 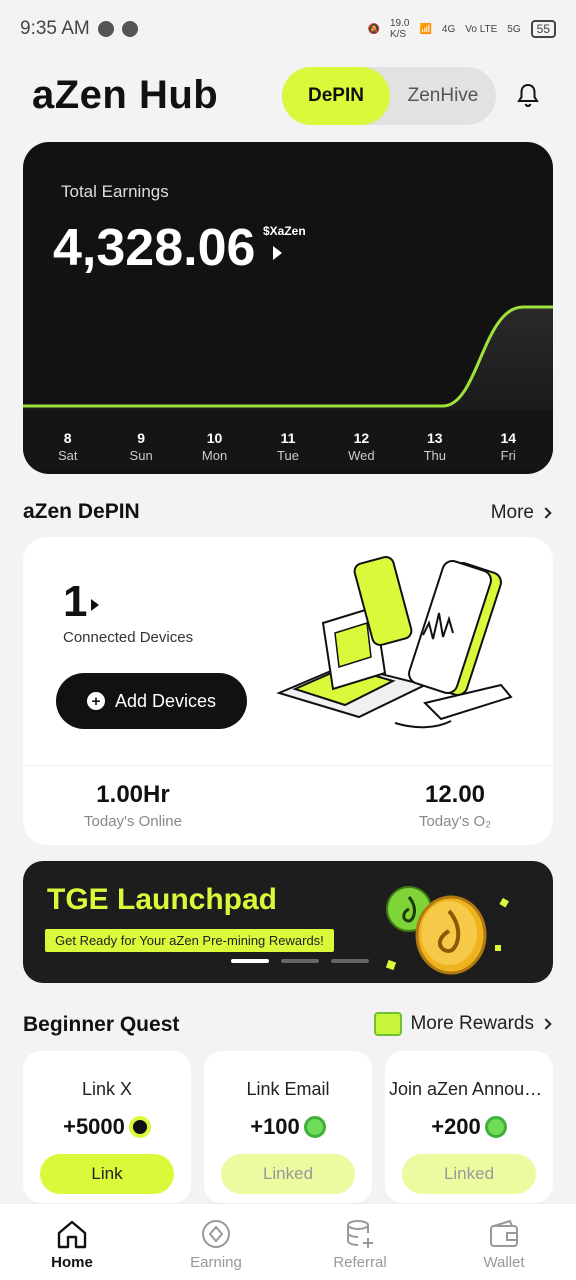 I want to click on quest-card: Join aZen Announ... +200 Linked, so click(x=469, y=1127).